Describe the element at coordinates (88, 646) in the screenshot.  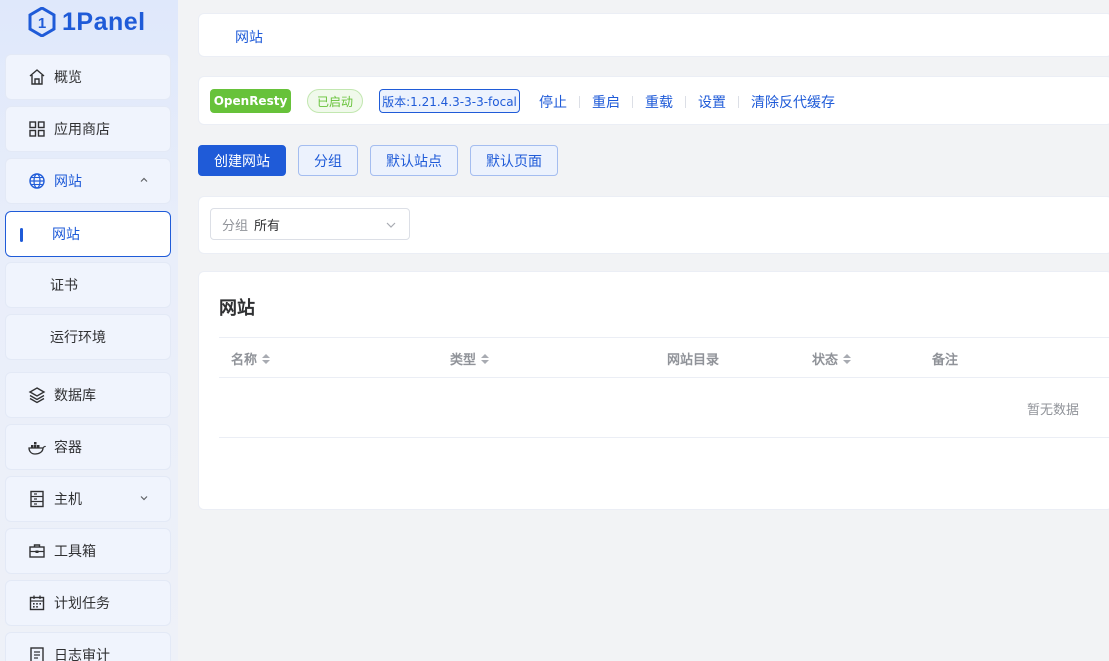
I see `sidebar-item-logs: 日志审计` at that location.